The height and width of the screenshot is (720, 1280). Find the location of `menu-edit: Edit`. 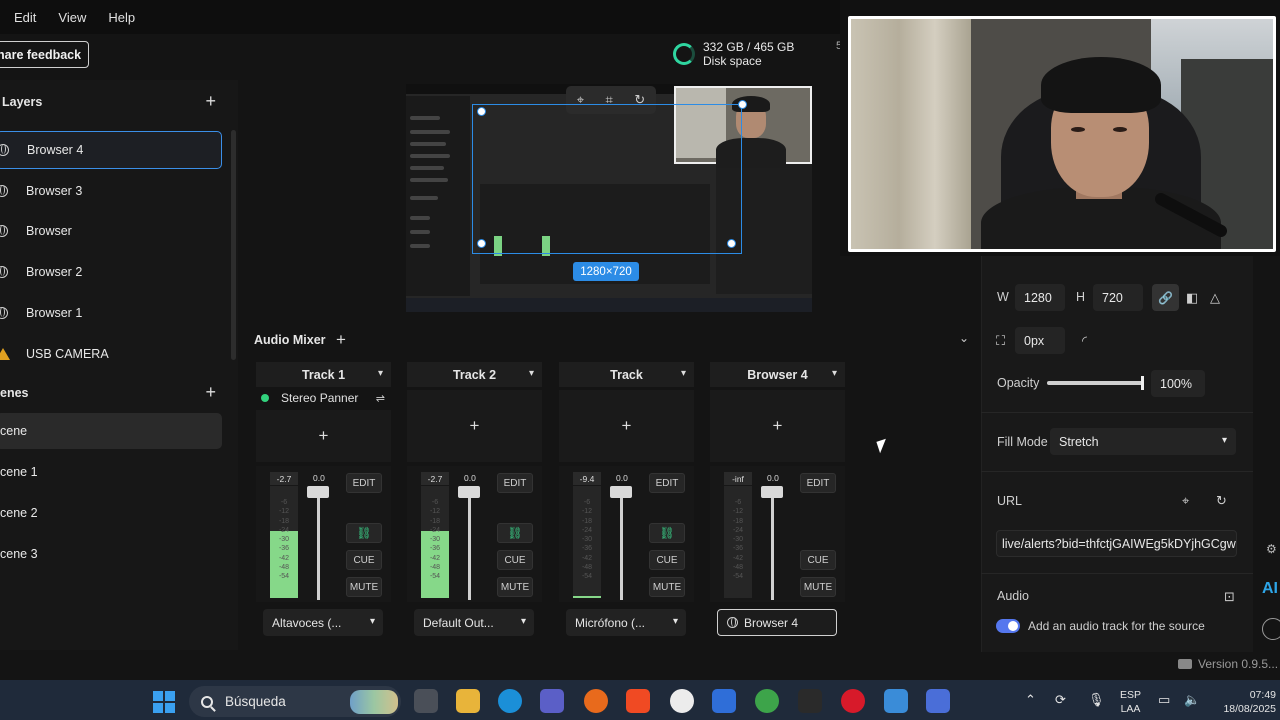

menu-edit: Edit is located at coordinates (25, 17).